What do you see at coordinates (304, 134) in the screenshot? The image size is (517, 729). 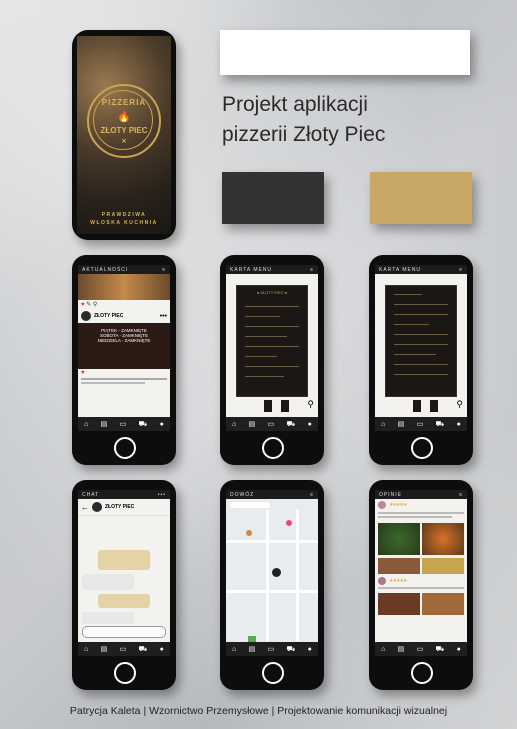 I see `title-line-2: pizzerii Złoty Piec` at bounding box center [304, 134].